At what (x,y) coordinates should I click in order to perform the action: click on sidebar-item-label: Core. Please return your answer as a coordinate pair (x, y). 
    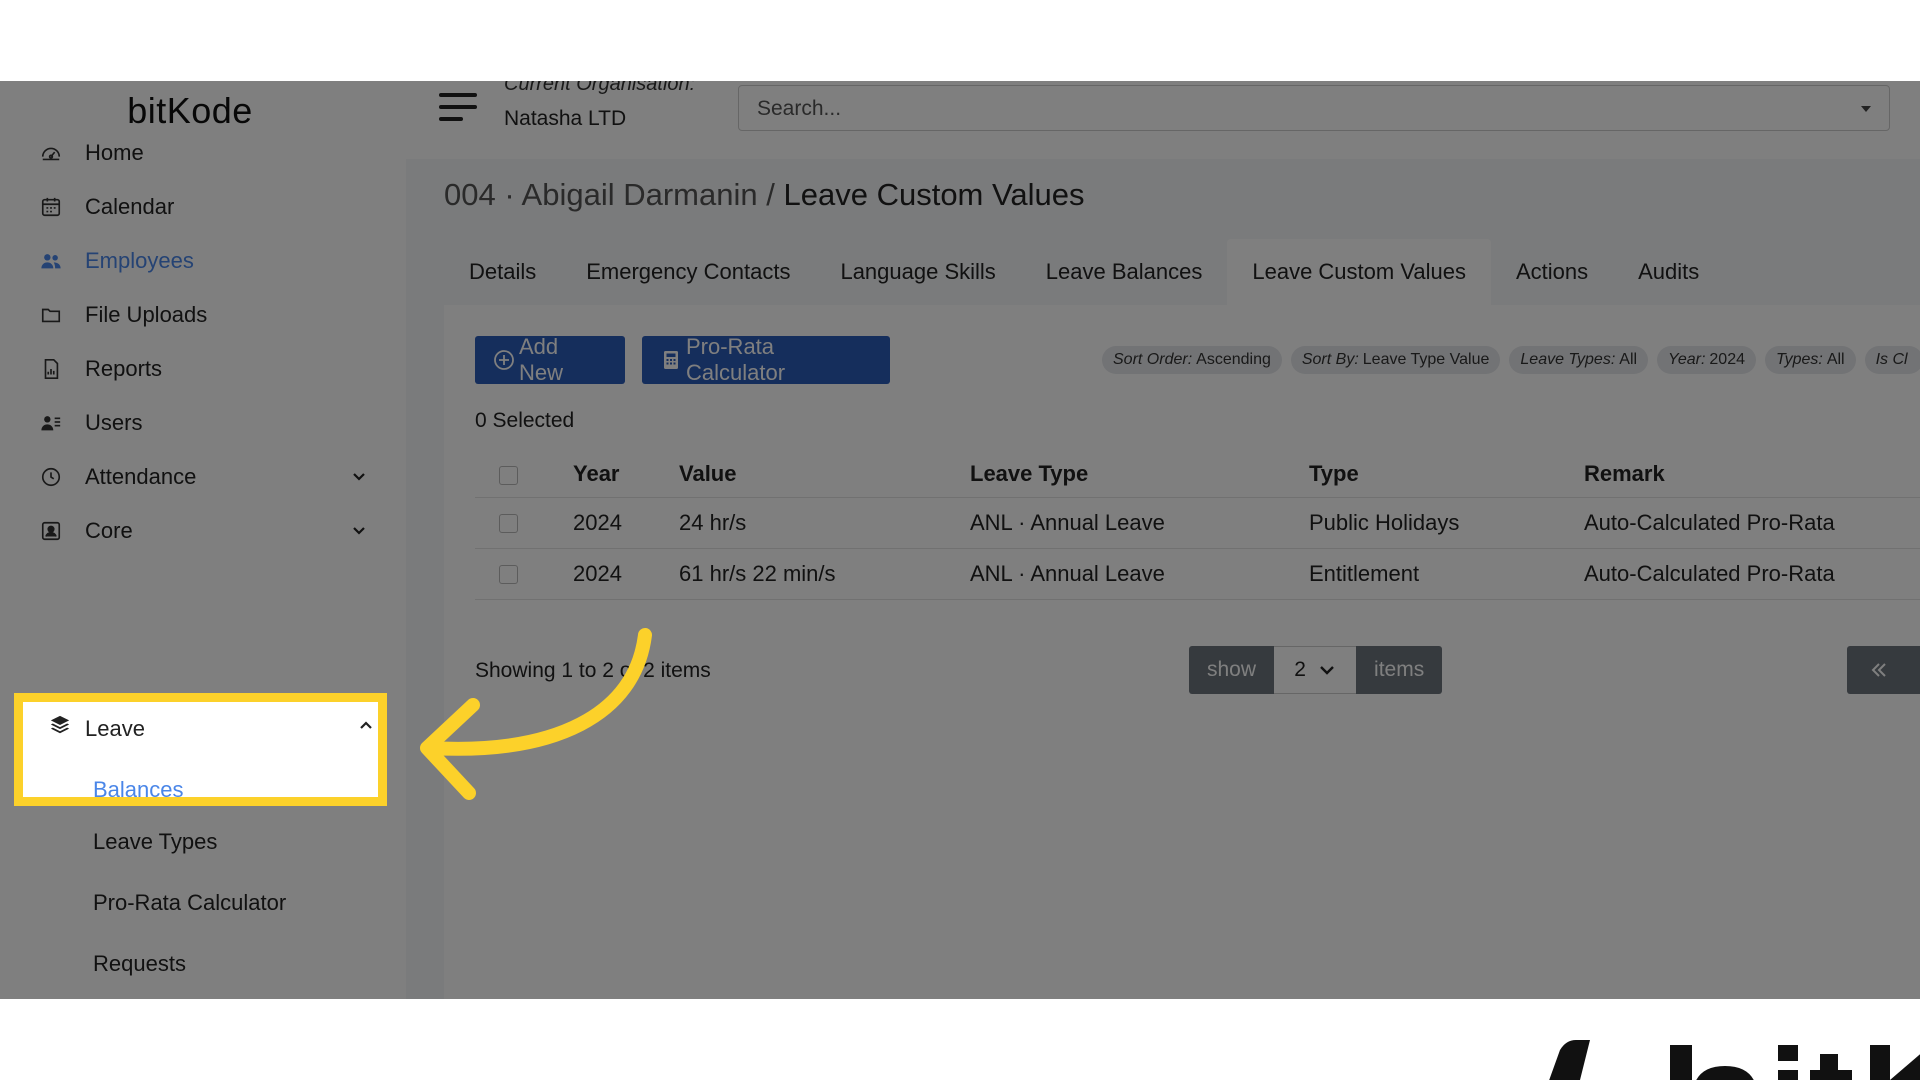
    Looking at the image, I should click on (109, 530).